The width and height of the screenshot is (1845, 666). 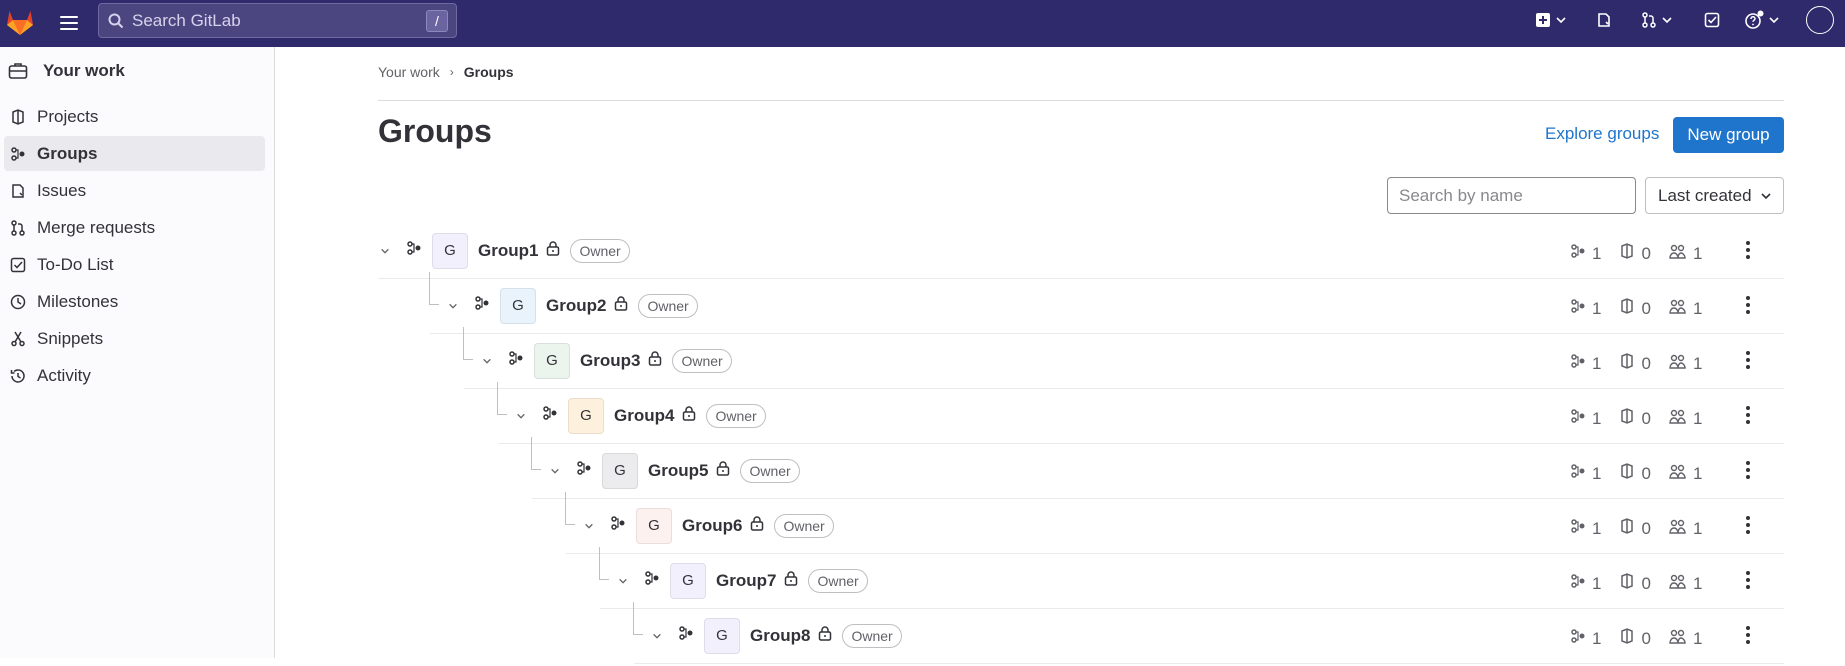 I want to click on group-name-link: Group5, so click(x=678, y=471).